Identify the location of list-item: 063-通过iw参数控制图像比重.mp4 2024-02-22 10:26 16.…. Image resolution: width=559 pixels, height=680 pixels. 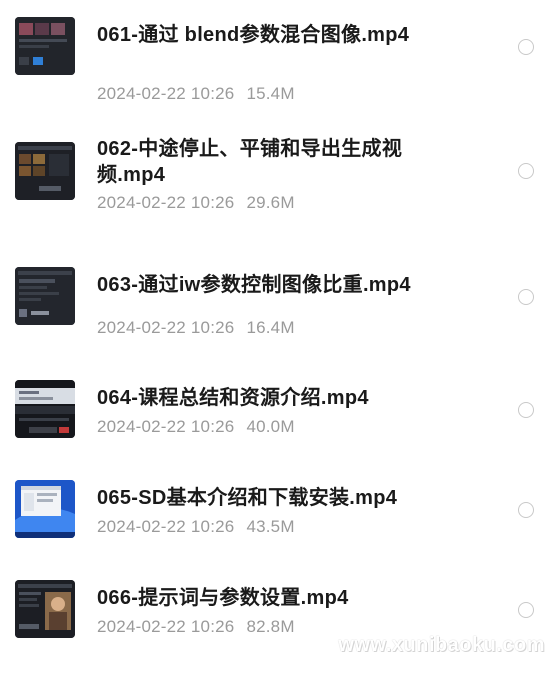
(279, 317).